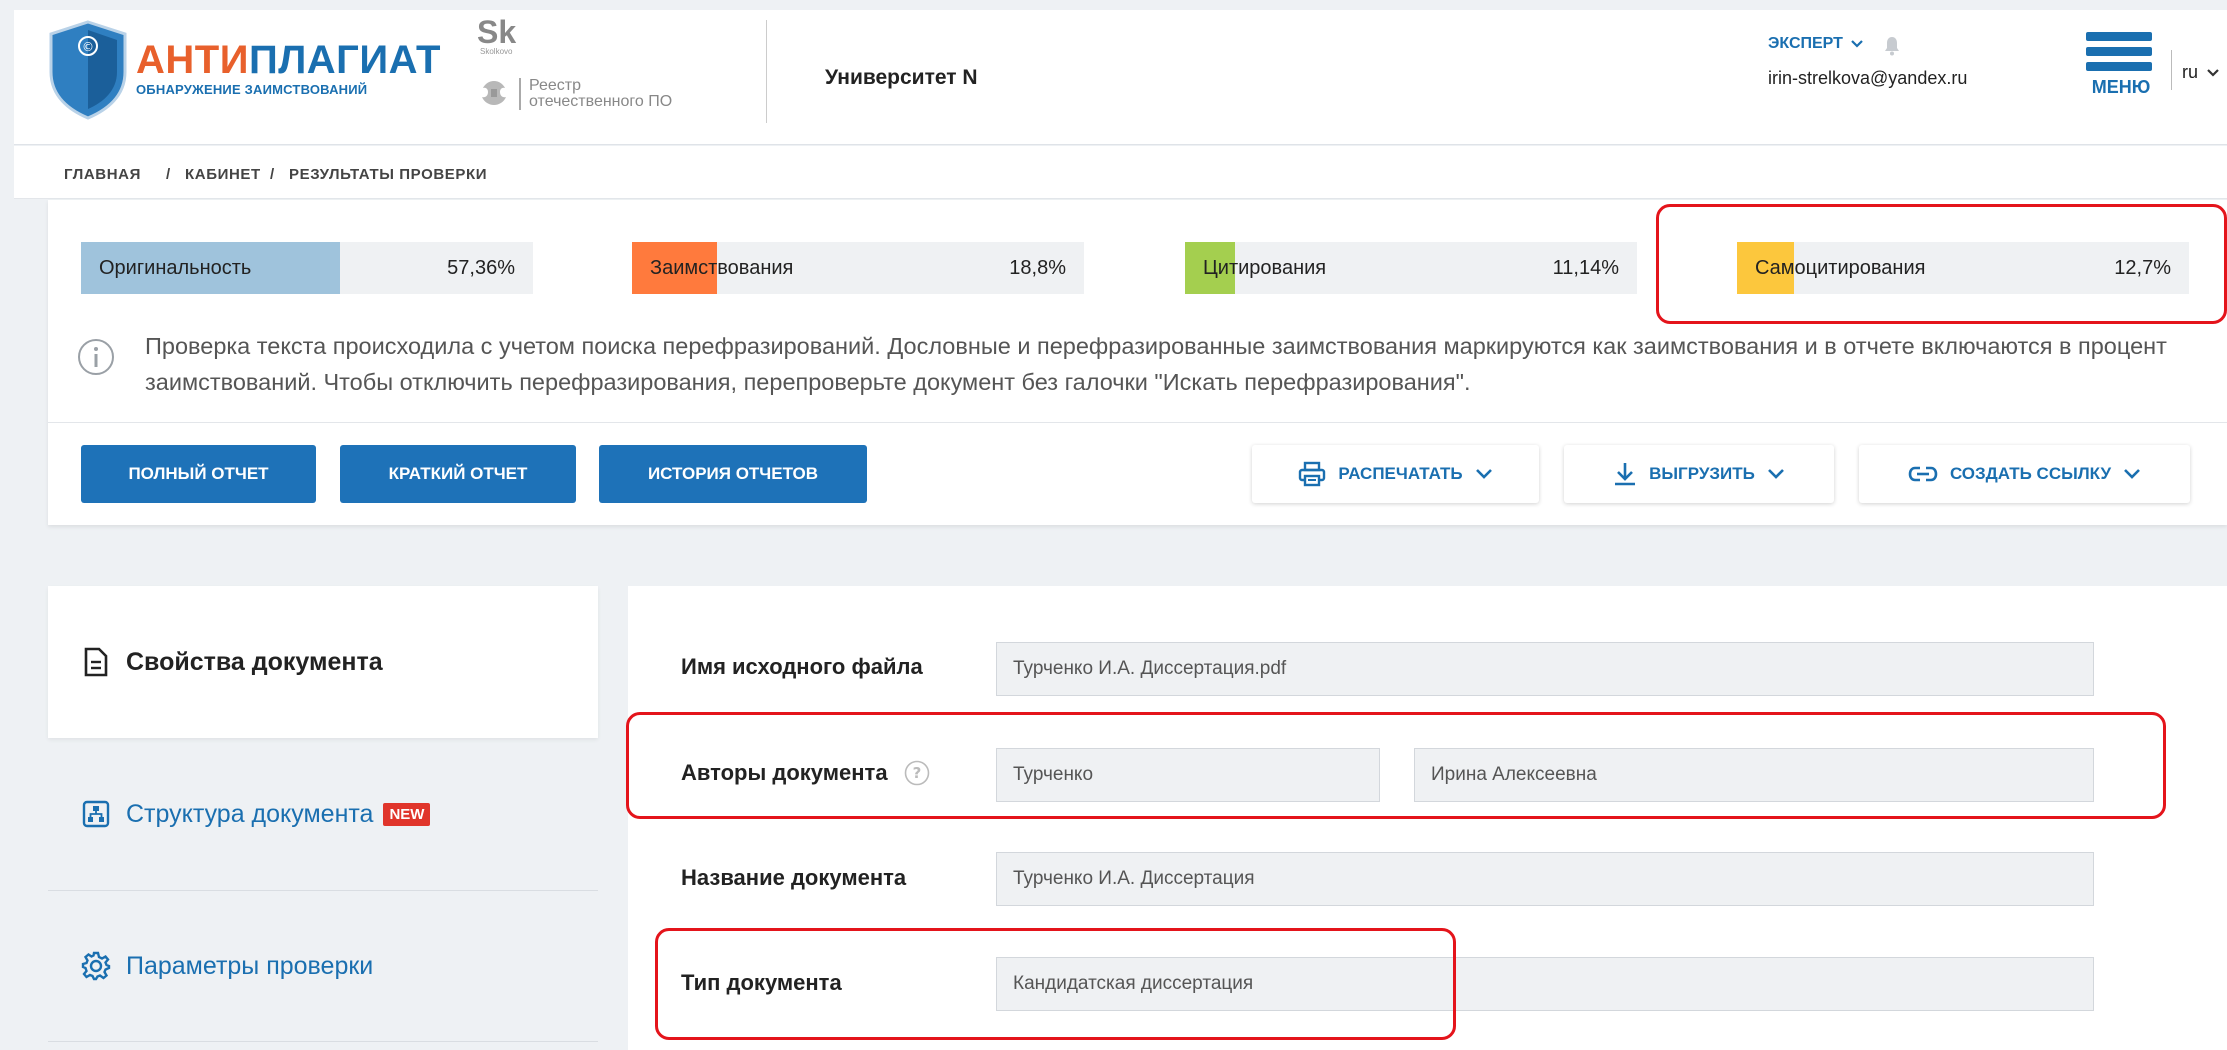 The image size is (2227, 1050). I want to click on breadcrumb-cabinet: КАБИНЕТ, so click(223, 174).